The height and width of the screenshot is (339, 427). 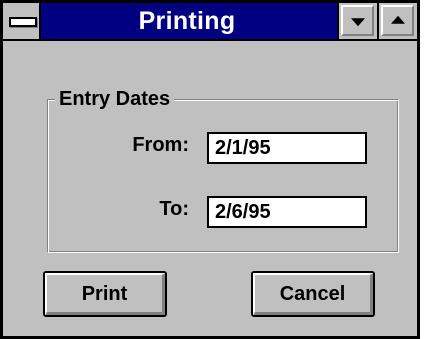 What do you see at coordinates (160, 145) in the screenshot?
I see `from-label: From:` at bounding box center [160, 145].